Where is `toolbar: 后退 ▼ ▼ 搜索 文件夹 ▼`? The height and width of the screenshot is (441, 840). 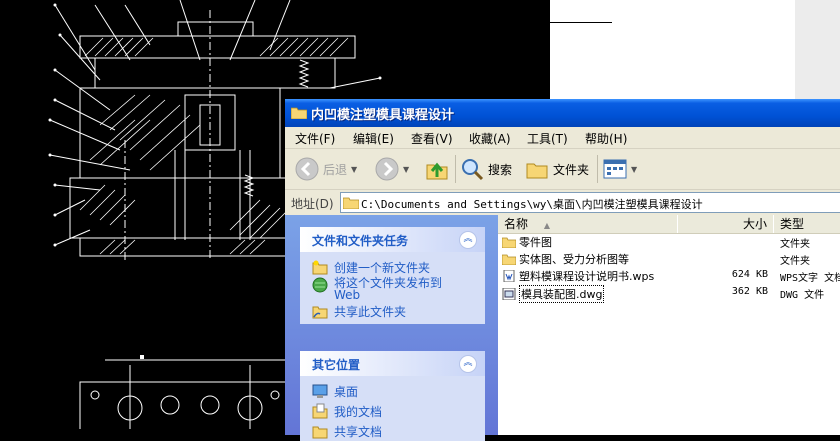 toolbar: 后退 ▼ ▼ 搜索 文件夹 ▼ is located at coordinates (562, 169).